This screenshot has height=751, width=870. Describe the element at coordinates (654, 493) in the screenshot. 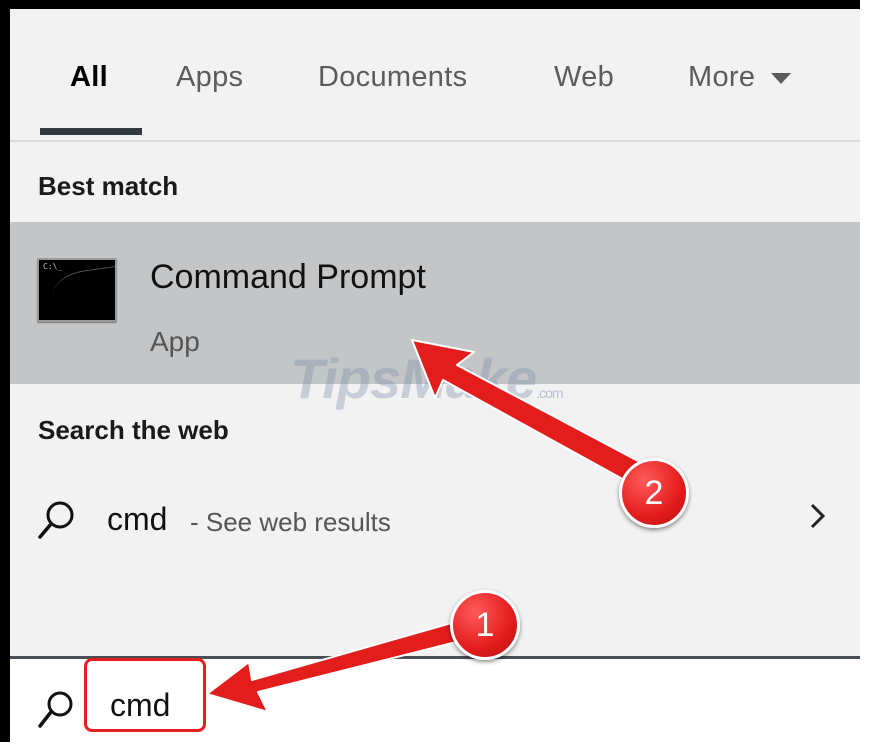

I see `step-badge-2: 2` at that location.